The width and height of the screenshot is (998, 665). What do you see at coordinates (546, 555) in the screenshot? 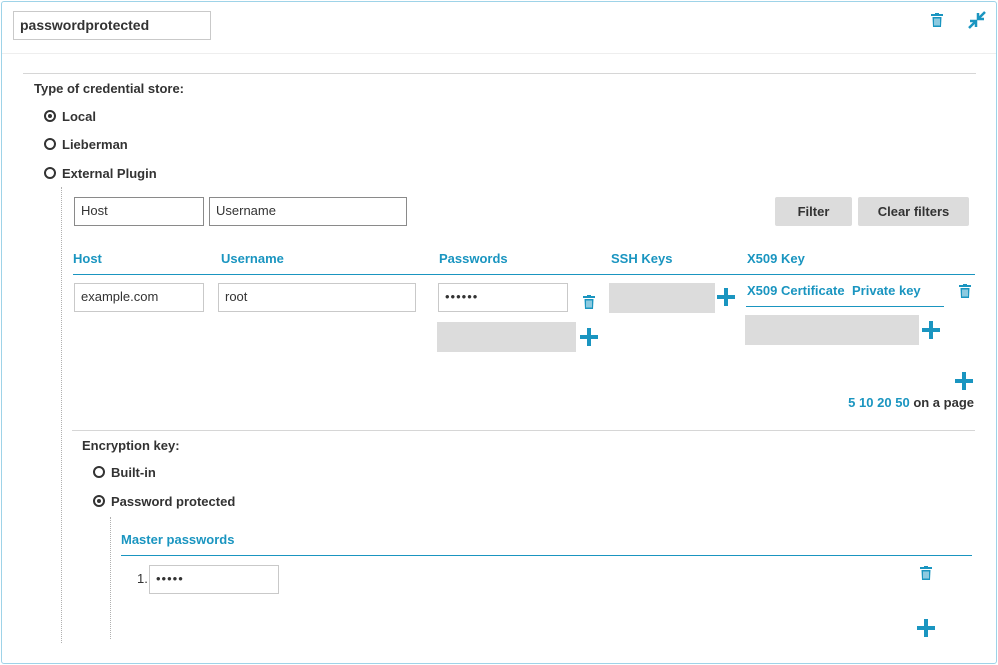
I see `master-passwords-underline` at bounding box center [546, 555].